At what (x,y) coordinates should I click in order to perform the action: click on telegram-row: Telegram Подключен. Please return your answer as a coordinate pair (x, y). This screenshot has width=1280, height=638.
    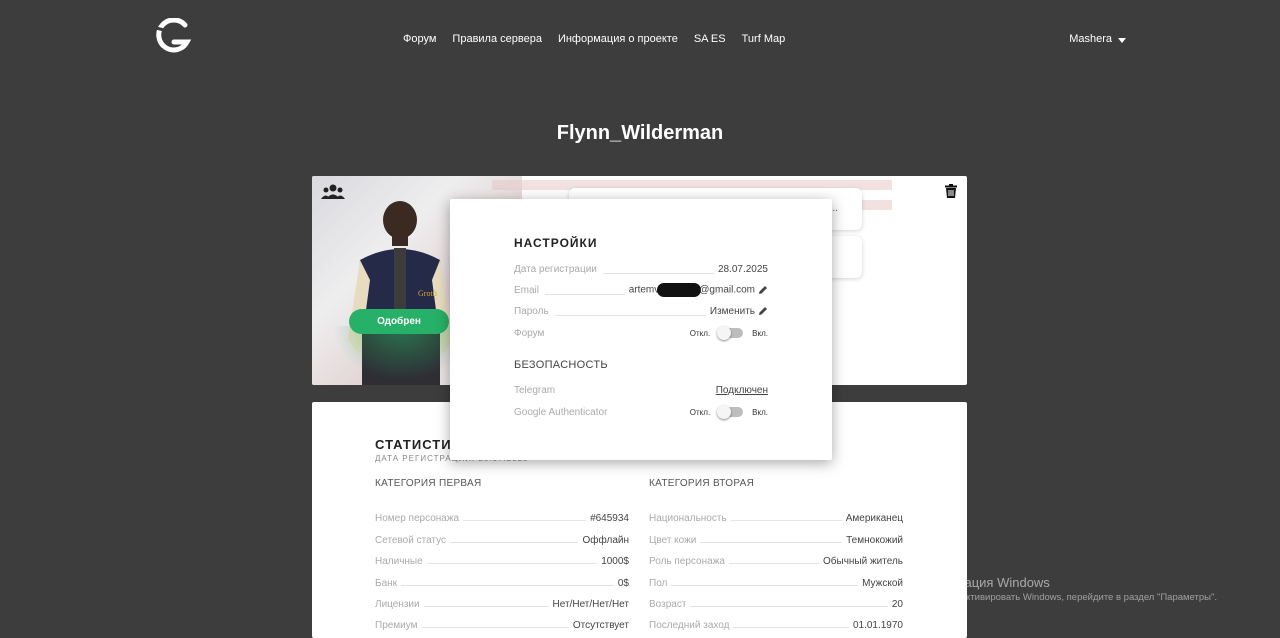
    Looking at the image, I should click on (641, 390).